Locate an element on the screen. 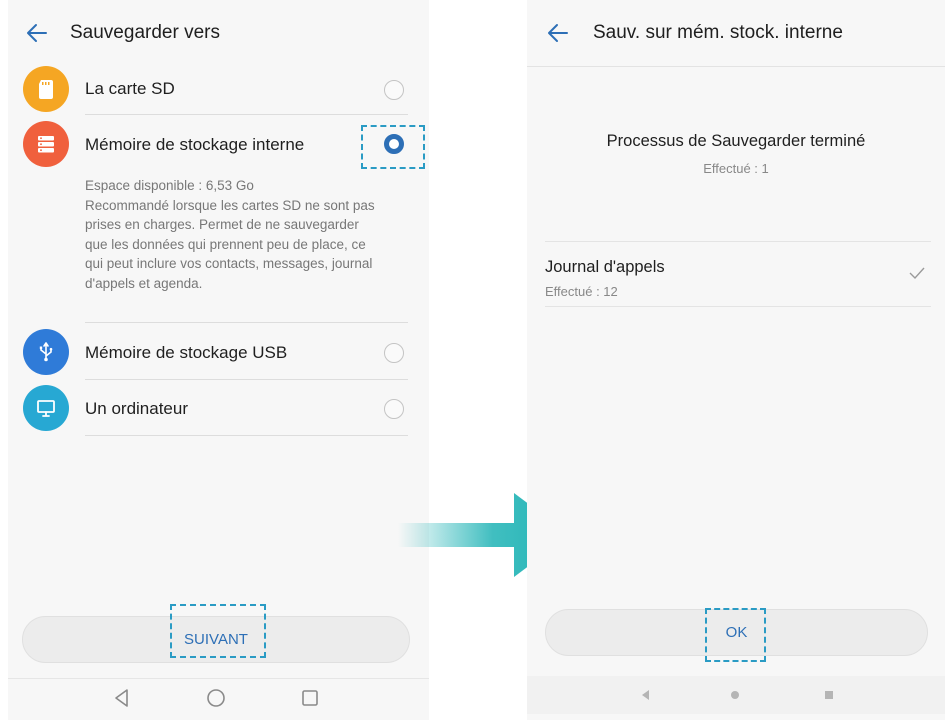 Image resolution: width=951 pixels, height=728 pixels. sd-card-icon is located at coordinates (46, 89).